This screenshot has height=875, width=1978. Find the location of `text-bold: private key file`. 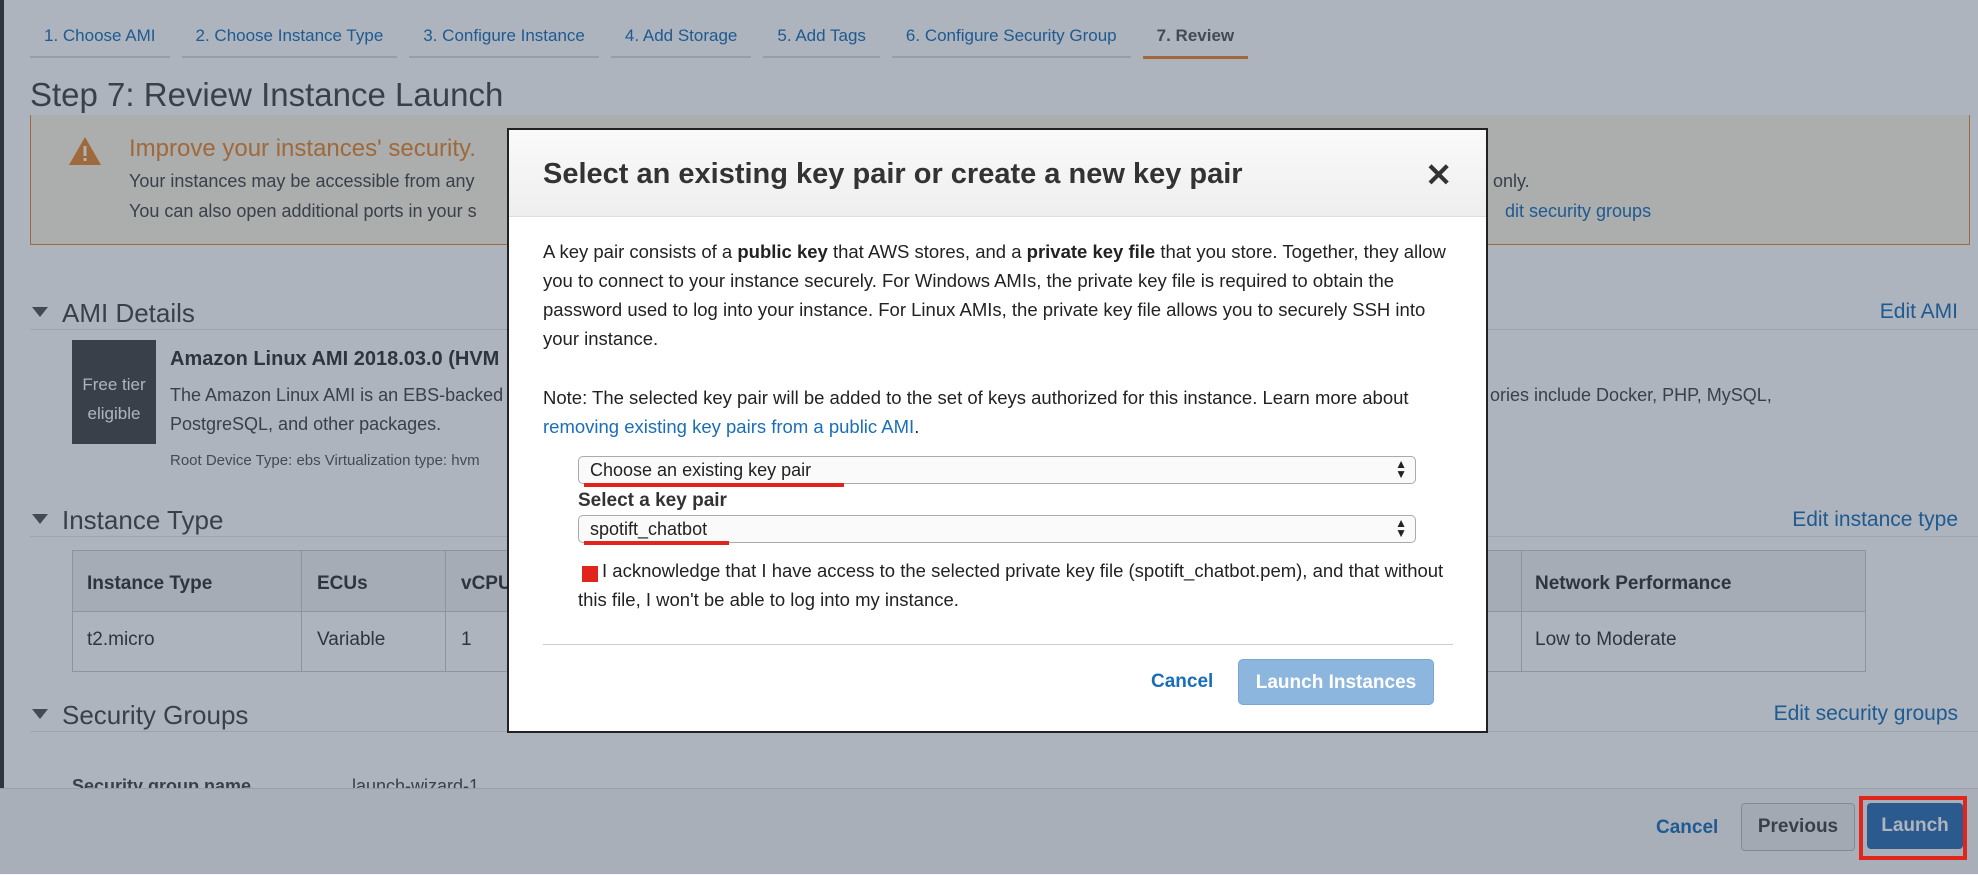

text-bold: private key file is located at coordinates (1091, 251).